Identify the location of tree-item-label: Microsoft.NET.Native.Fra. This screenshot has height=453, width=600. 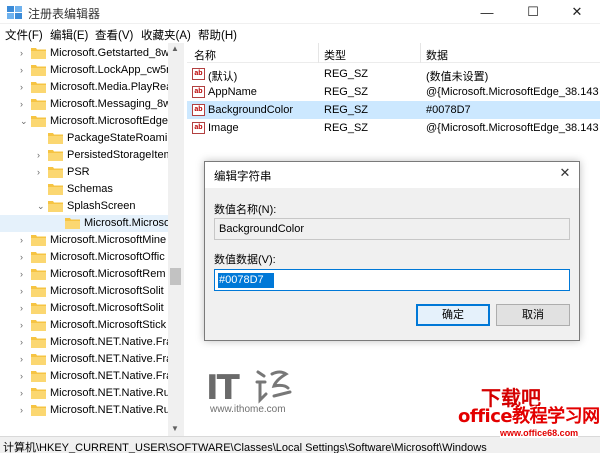
(109, 359).